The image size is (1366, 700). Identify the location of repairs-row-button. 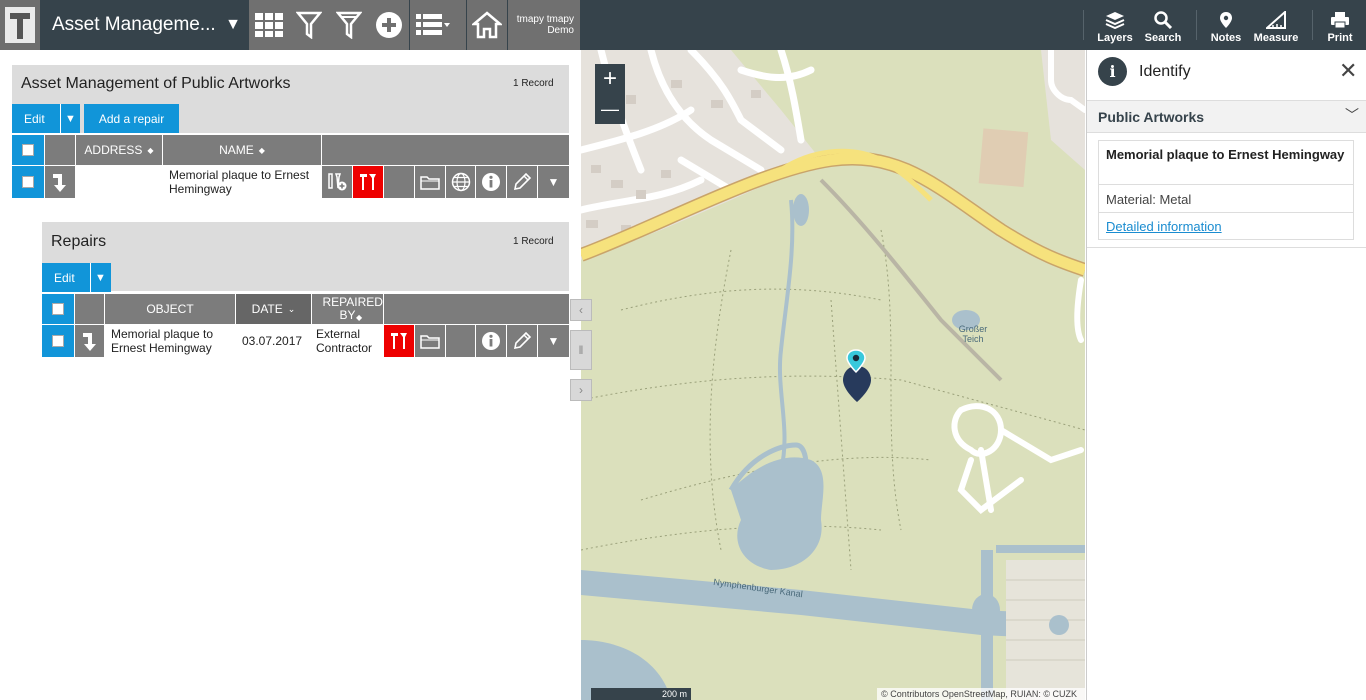
(368, 182).